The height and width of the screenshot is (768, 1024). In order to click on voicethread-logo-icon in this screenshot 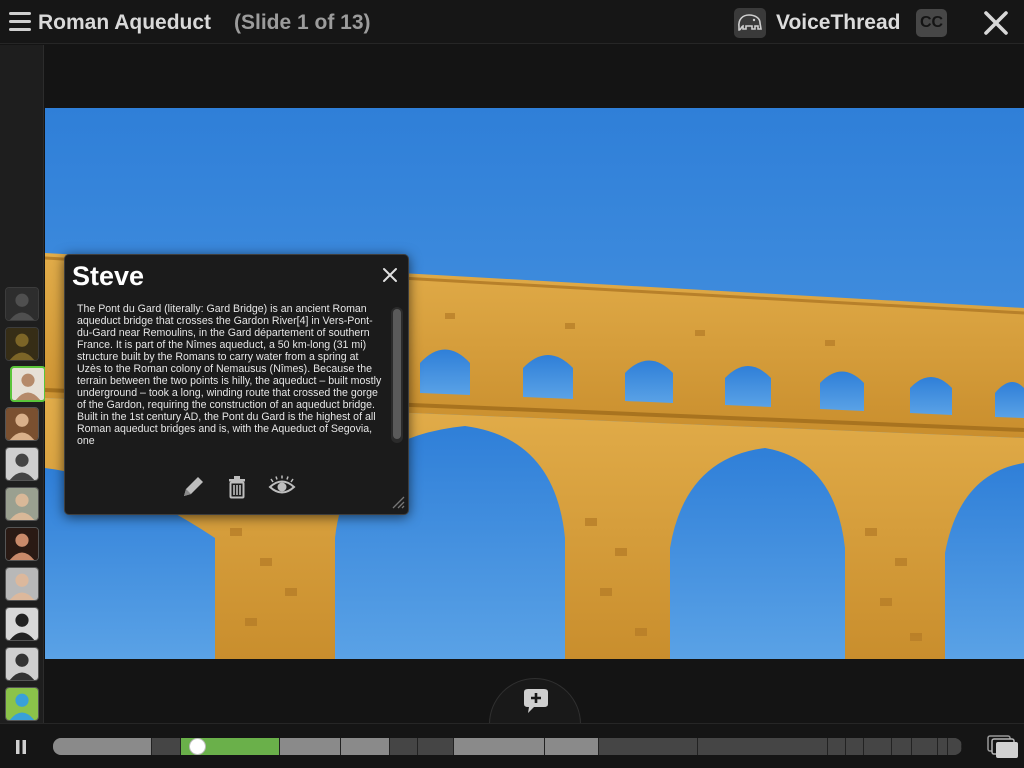, I will do `click(750, 23)`.